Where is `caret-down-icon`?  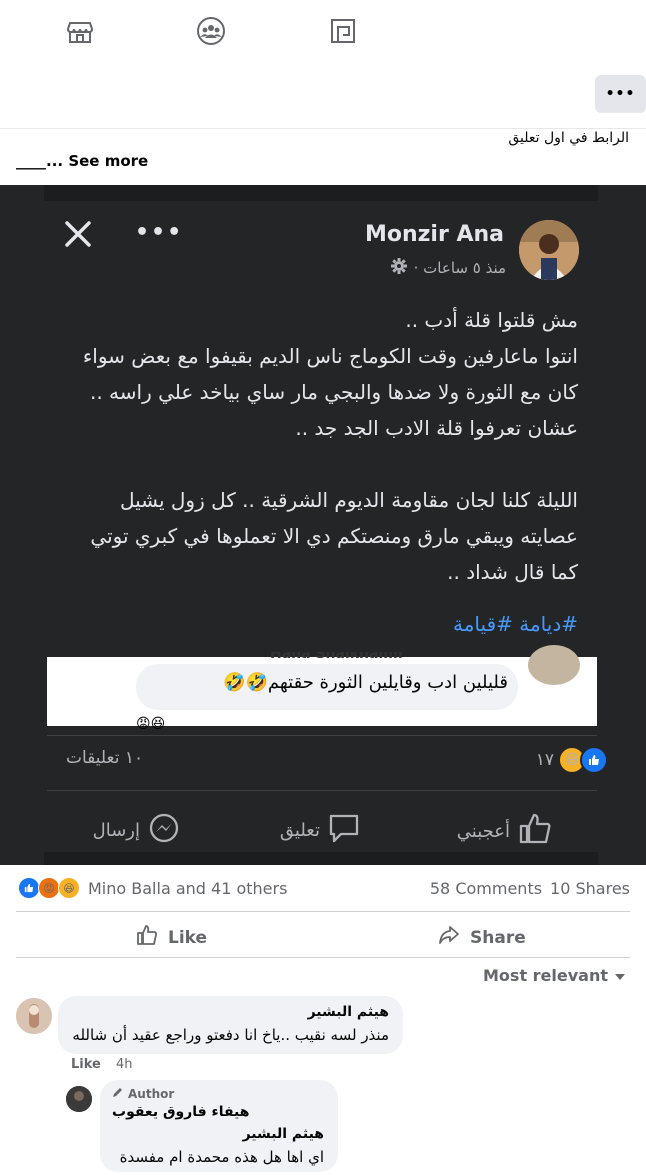 caret-down-icon is located at coordinates (620, 975).